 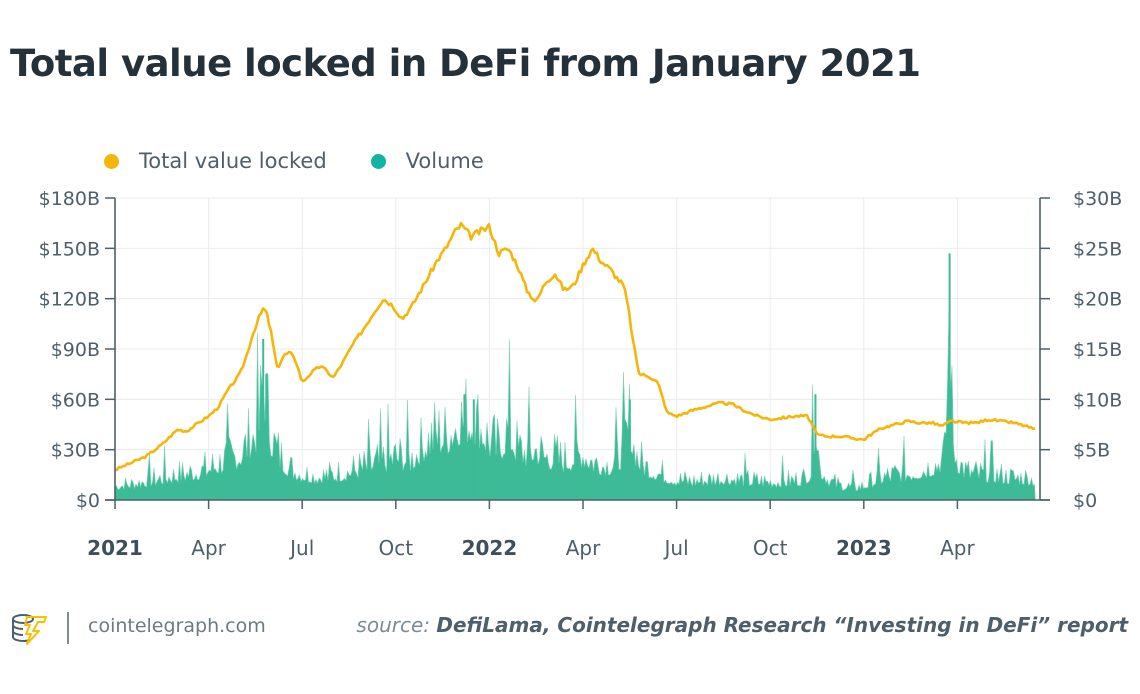 What do you see at coordinates (29, 629) in the screenshot?
I see `cointelegraph-logo-icon` at bounding box center [29, 629].